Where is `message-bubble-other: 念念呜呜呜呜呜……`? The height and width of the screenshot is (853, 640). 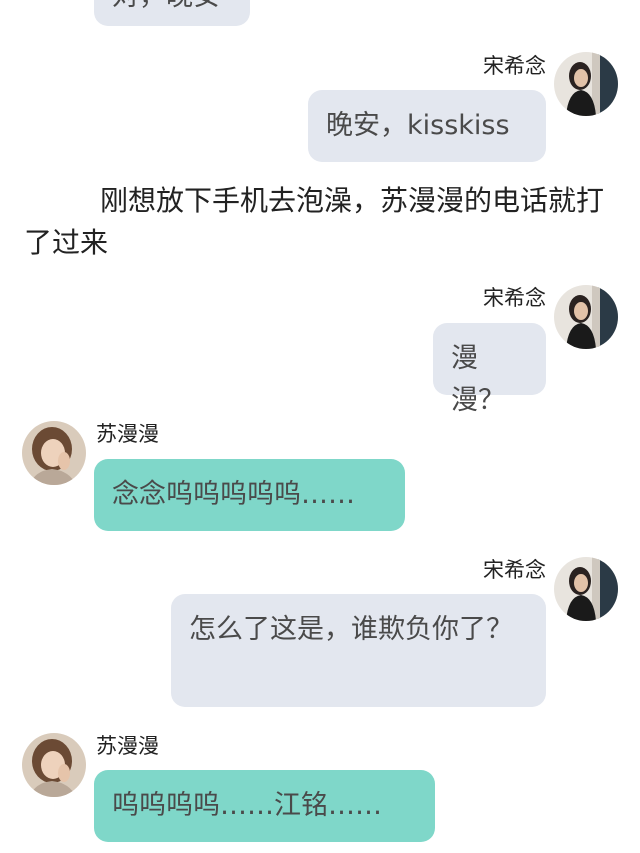 message-bubble-other: 念念呜呜呜呜呜…… is located at coordinates (249, 495).